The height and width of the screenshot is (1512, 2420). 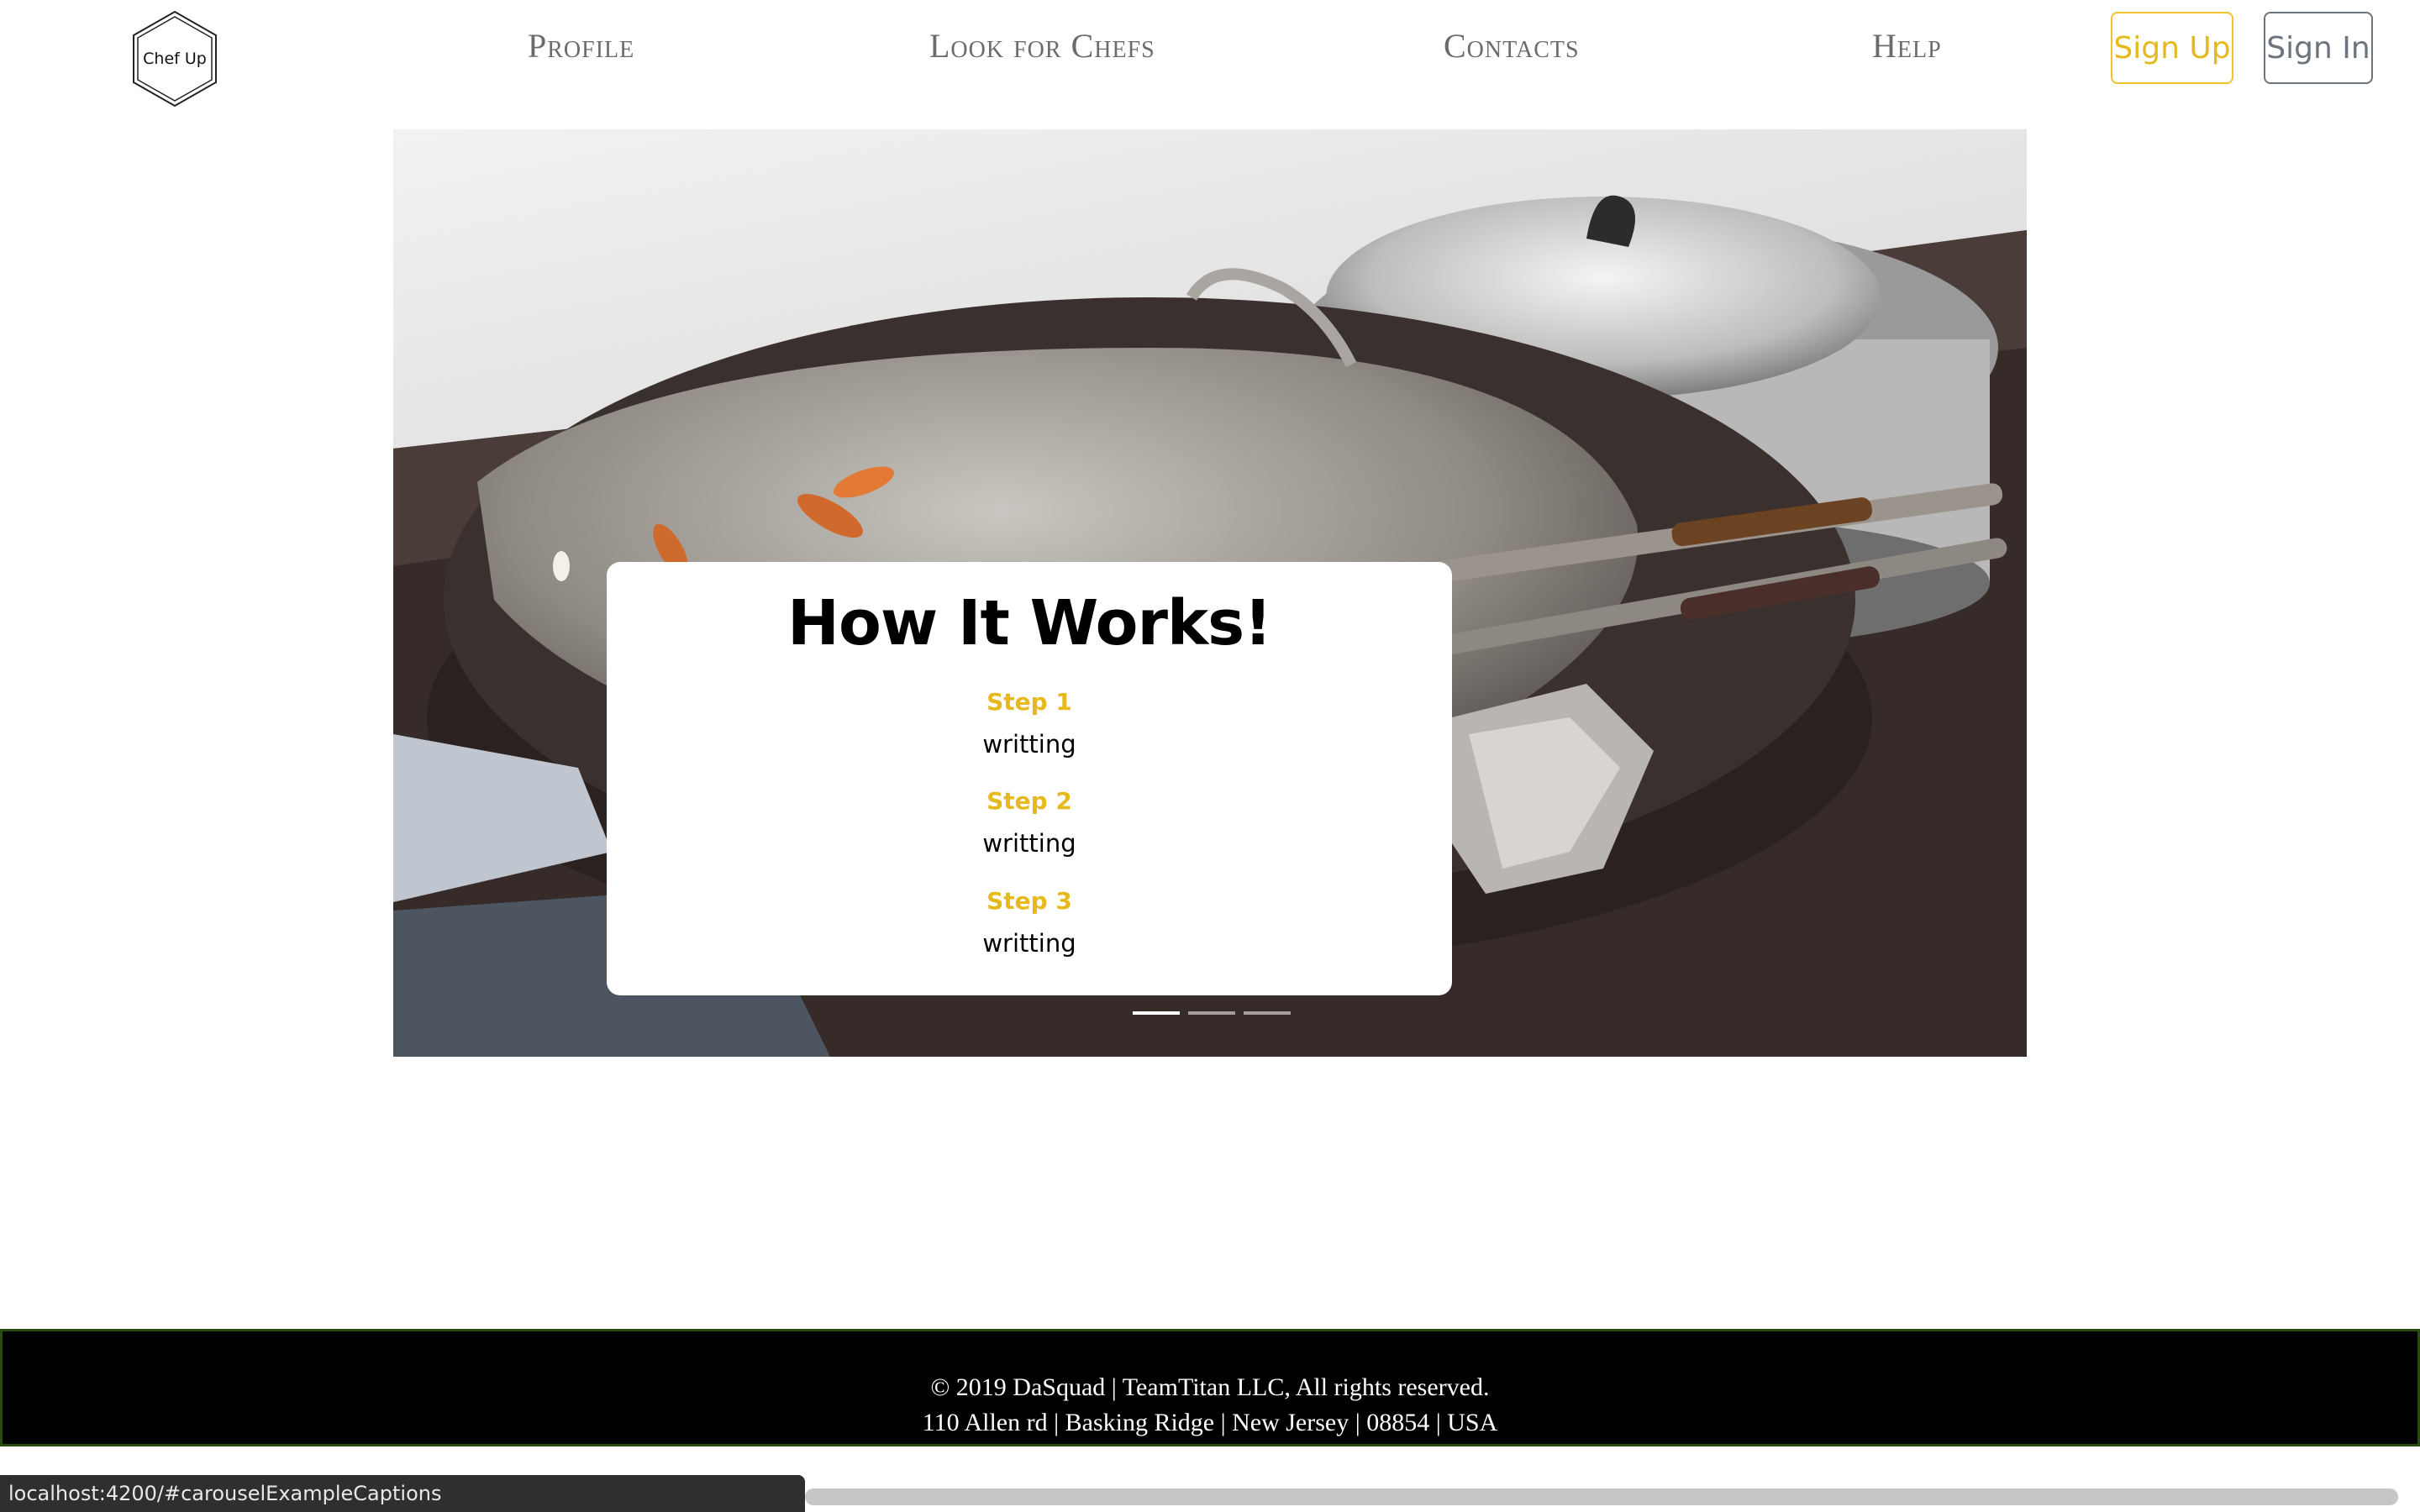 What do you see at coordinates (581, 46) in the screenshot?
I see `nav-link-profile: Profile` at bounding box center [581, 46].